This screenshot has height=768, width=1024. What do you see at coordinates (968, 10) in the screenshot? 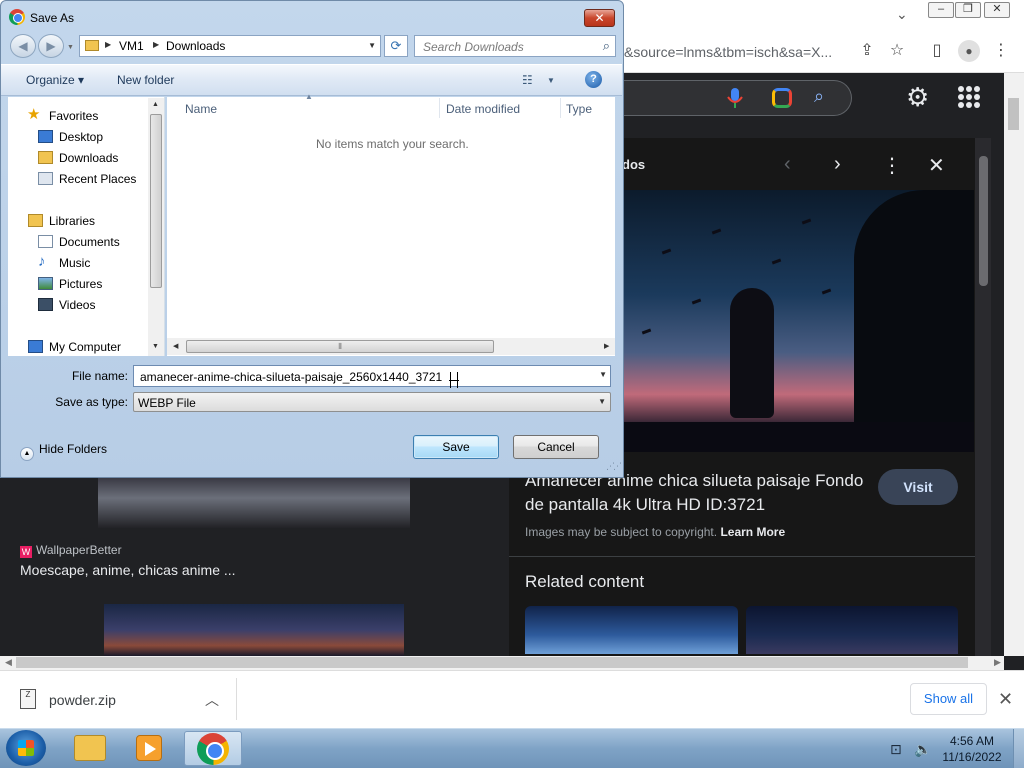
I see `maximize-button: ❐` at bounding box center [968, 10].